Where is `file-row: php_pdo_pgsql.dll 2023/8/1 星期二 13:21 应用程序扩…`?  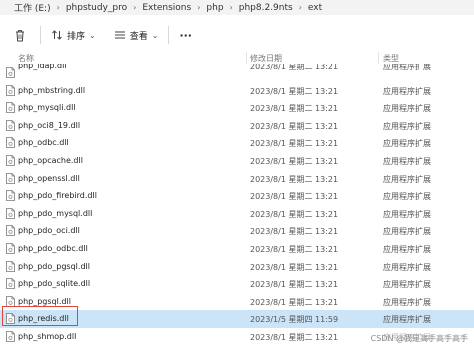 file-row: php_pdo_pgsql.dll 2023/8/1 星期二 13:21 应用程序扩… is located at coordinates (237, 267).